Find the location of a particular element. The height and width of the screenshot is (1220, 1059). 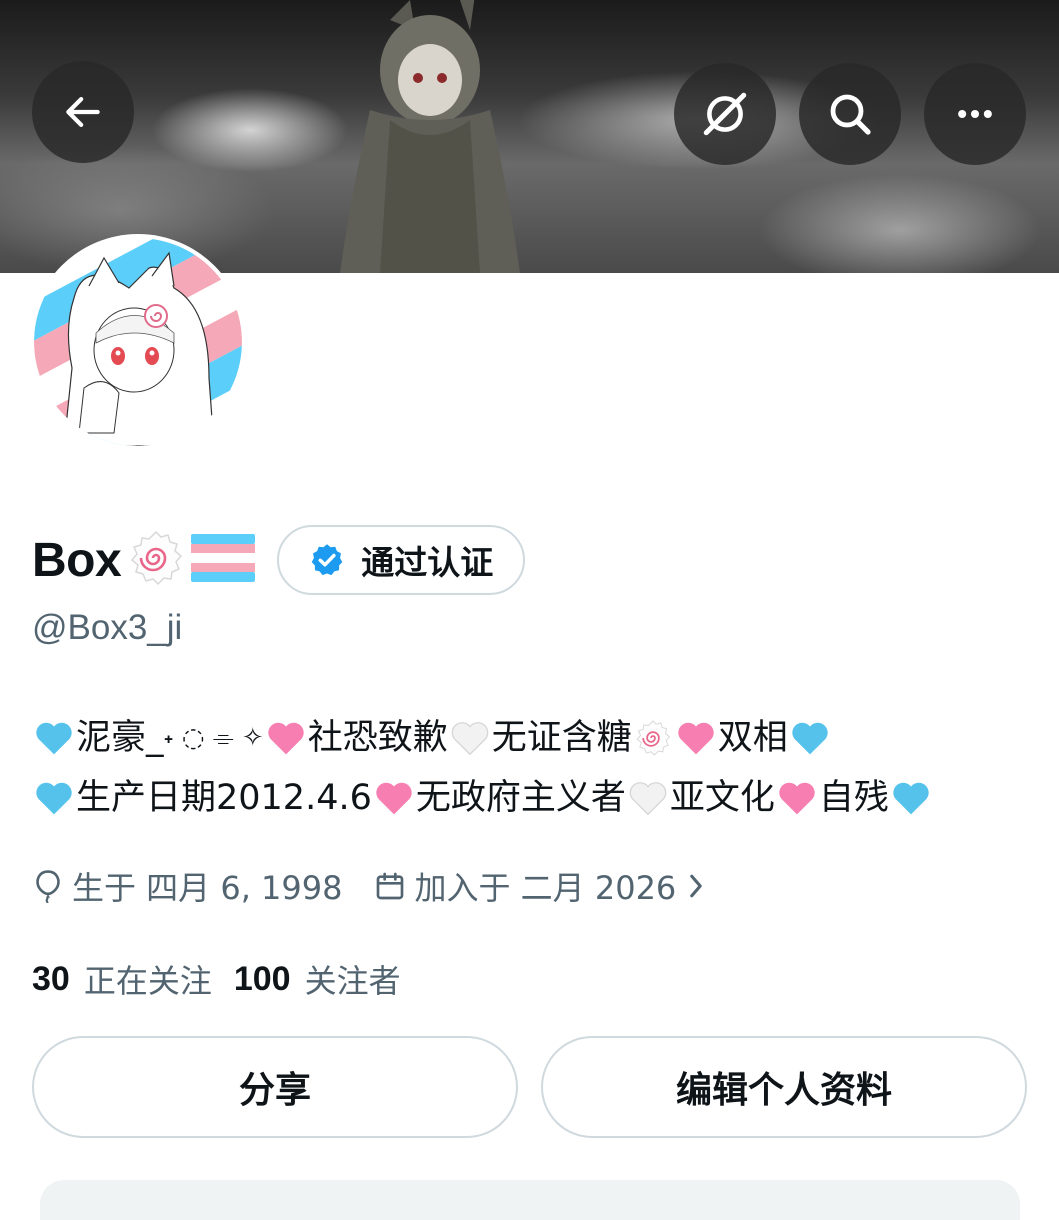

followers-count: 100 is located at coordinates (262, 978).